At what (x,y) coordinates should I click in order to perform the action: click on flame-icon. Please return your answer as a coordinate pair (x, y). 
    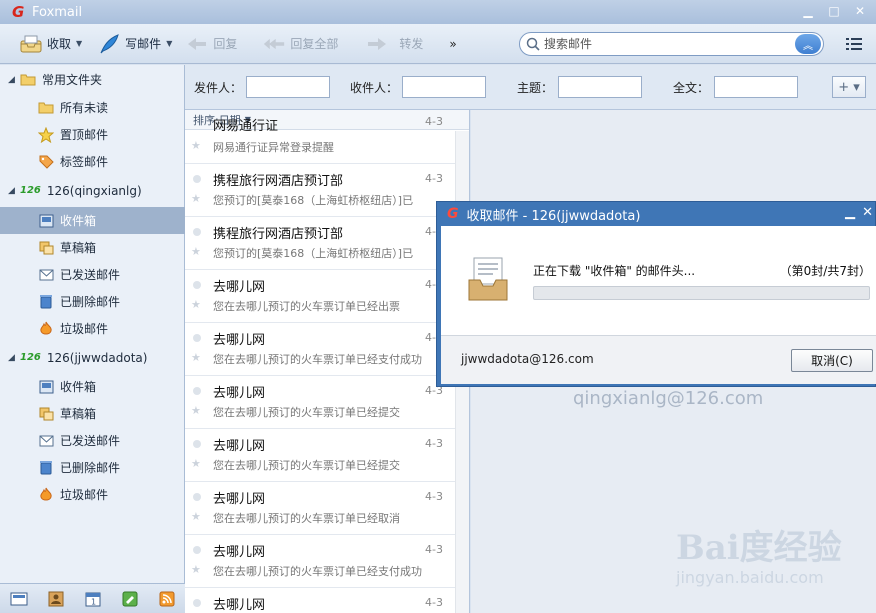
    Looking at the image, I should click on (46, 495).